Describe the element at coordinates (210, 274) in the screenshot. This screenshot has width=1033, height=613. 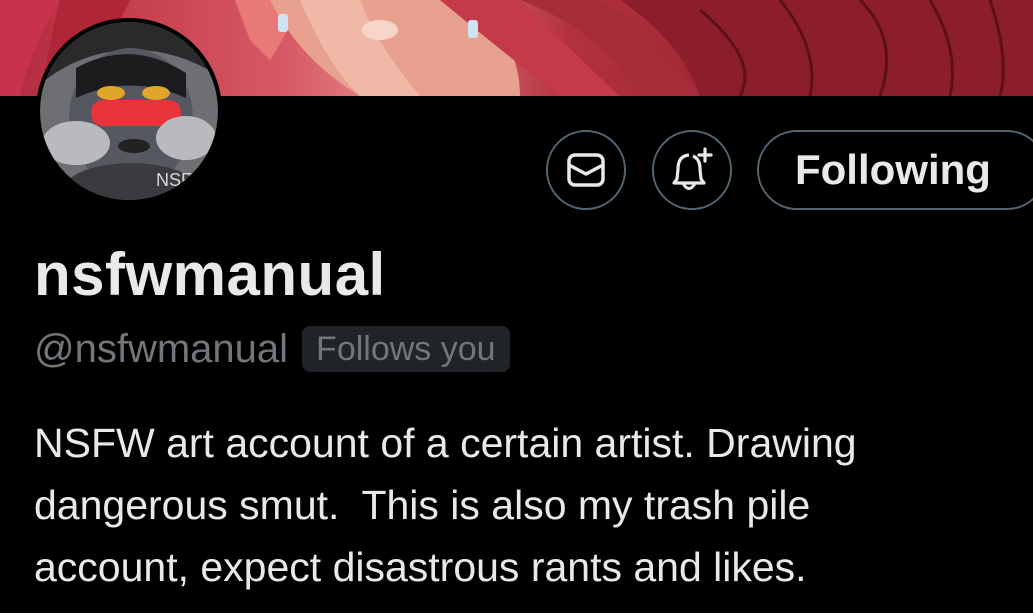
I see `display-name: nsfwmanual` at that location.